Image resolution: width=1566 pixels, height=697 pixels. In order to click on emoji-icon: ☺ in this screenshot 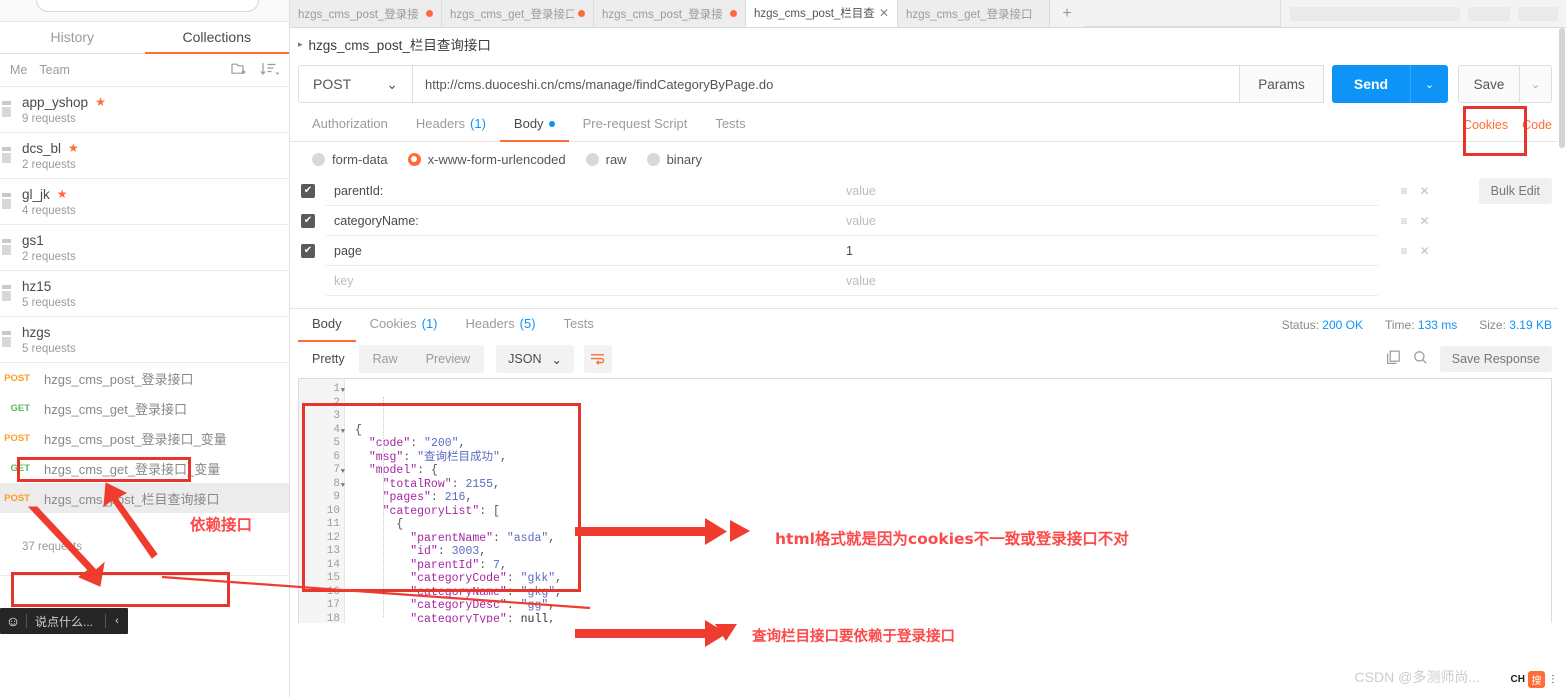, I will do `click(13, 621)`.